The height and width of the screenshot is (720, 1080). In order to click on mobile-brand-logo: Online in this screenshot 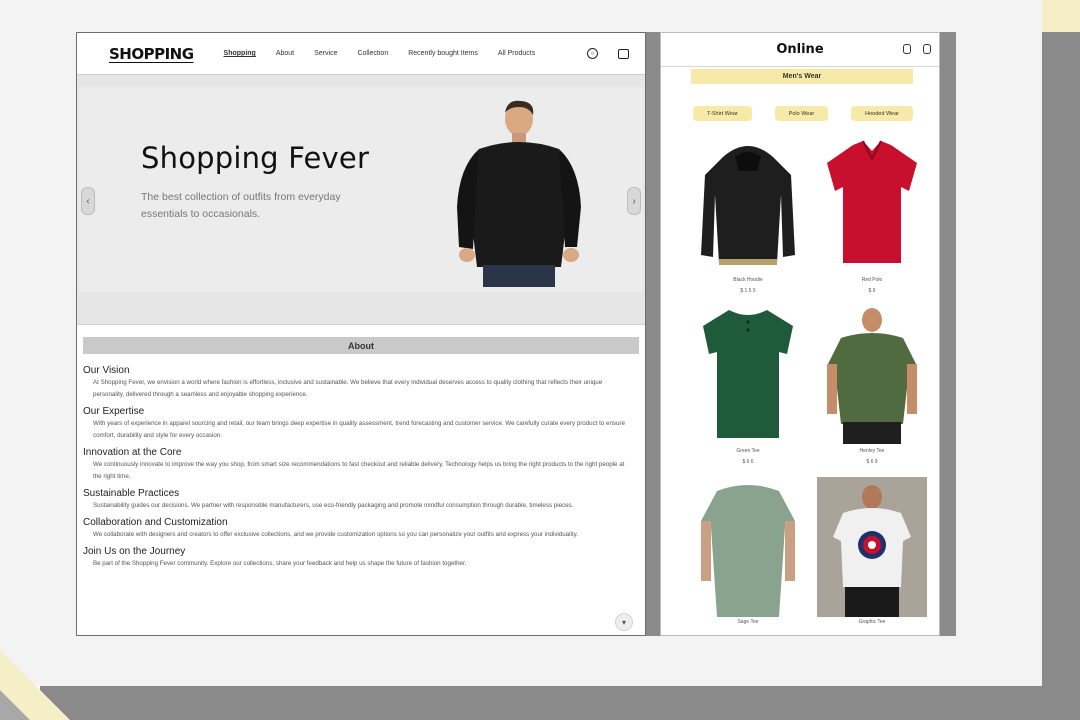, I will do `click(799, 49)`.